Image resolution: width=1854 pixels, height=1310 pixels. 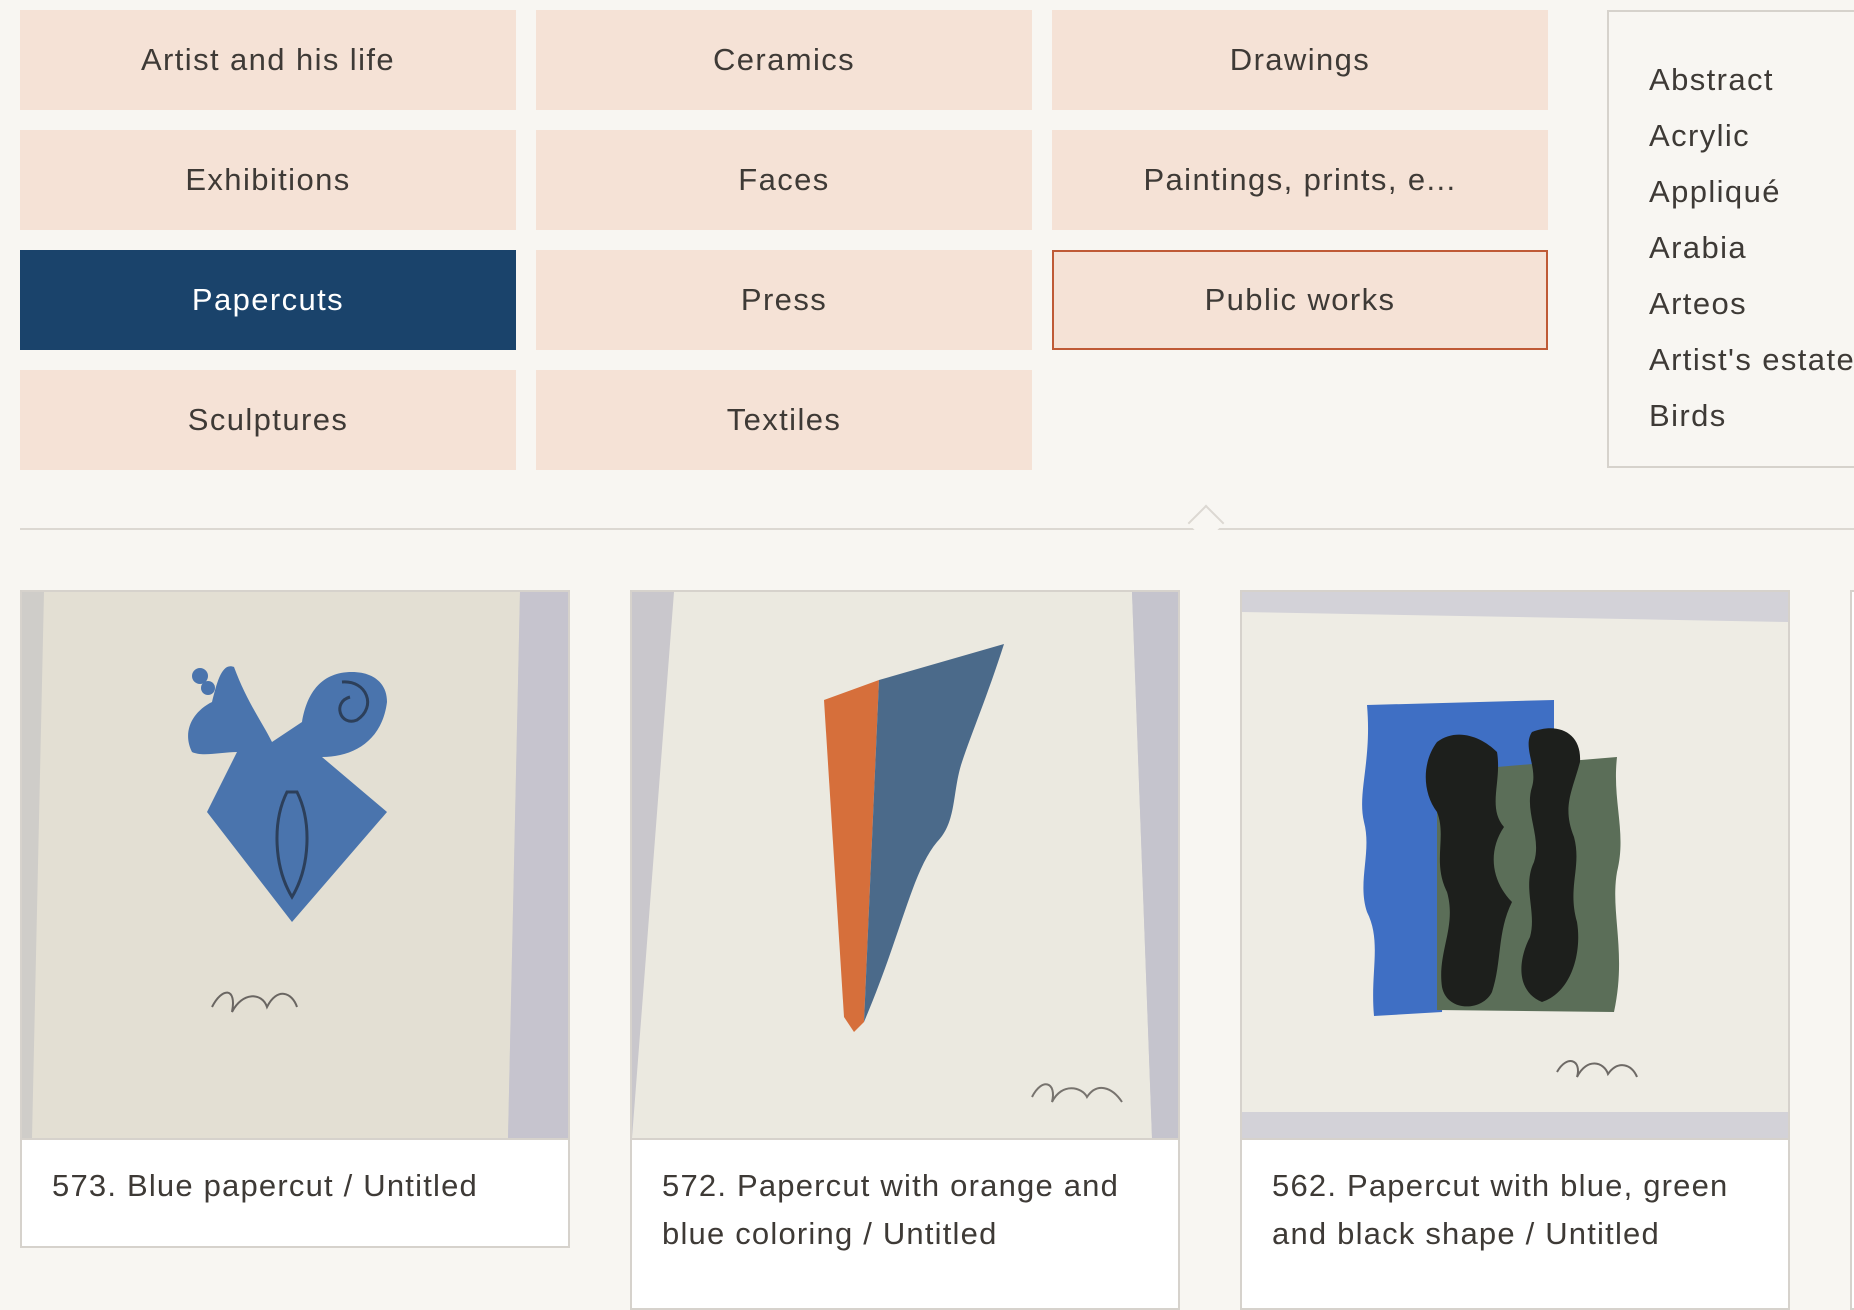 I want to click on tag-item-abstract: Abstract, so click(x=1751, y=80).